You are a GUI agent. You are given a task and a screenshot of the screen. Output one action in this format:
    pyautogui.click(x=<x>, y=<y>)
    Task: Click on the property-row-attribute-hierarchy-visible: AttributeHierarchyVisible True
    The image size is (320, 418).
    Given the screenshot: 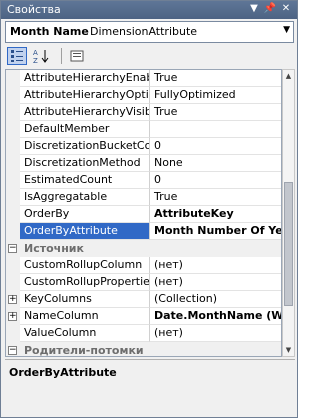 What is the action you would take?
    pyautogui.click(x=143, y=112)
    